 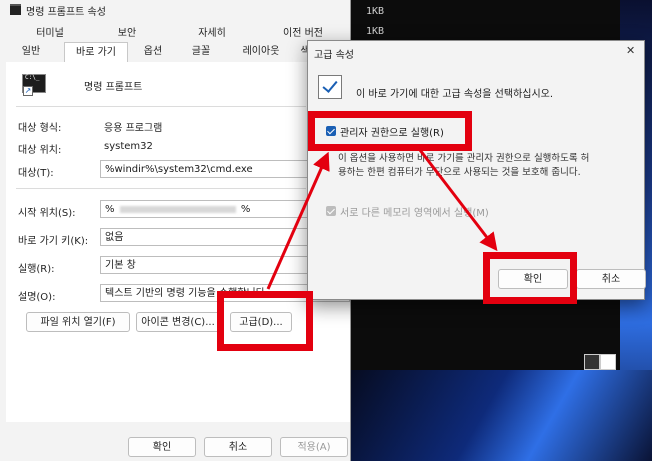 What do you see at coordinates (458, 200) in the screenshot?
I see `arrow-to-ok-button` at bounding box center [458, 200].